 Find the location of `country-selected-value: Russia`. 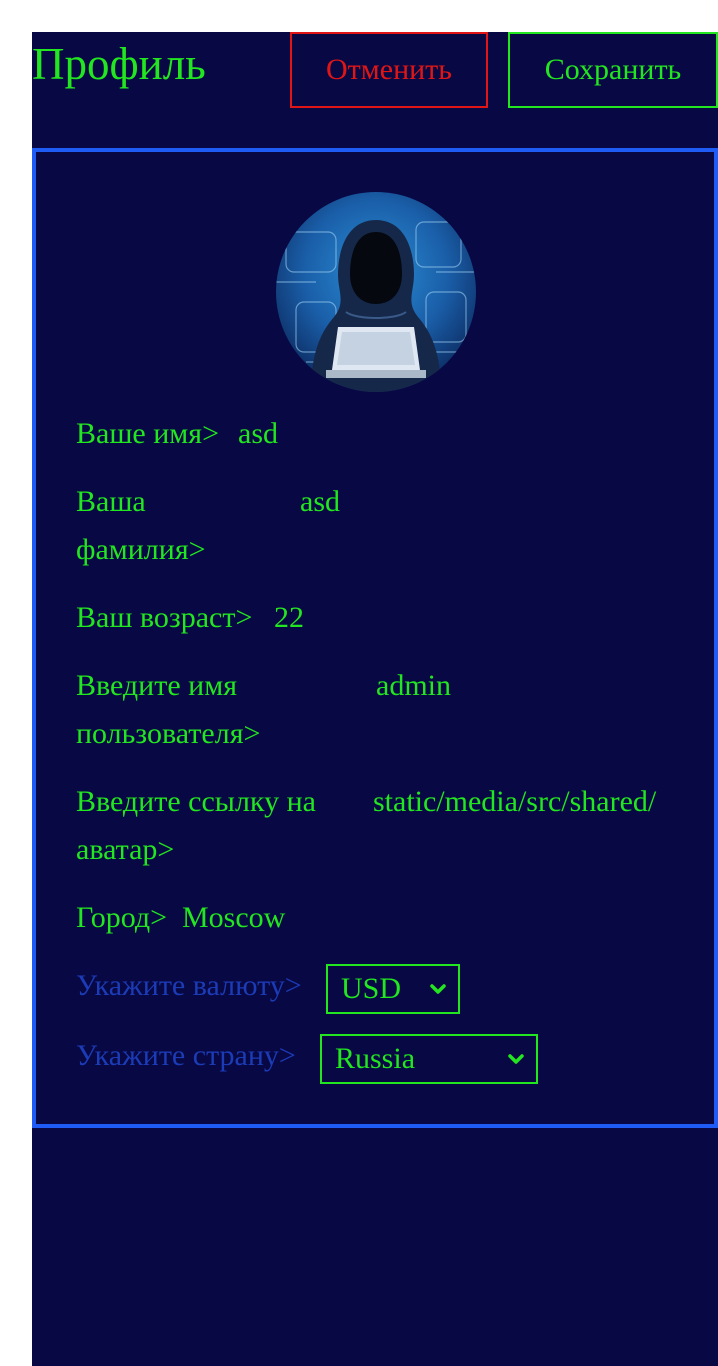

country-selected-value: Russia is located at coordinates (375, 1058).